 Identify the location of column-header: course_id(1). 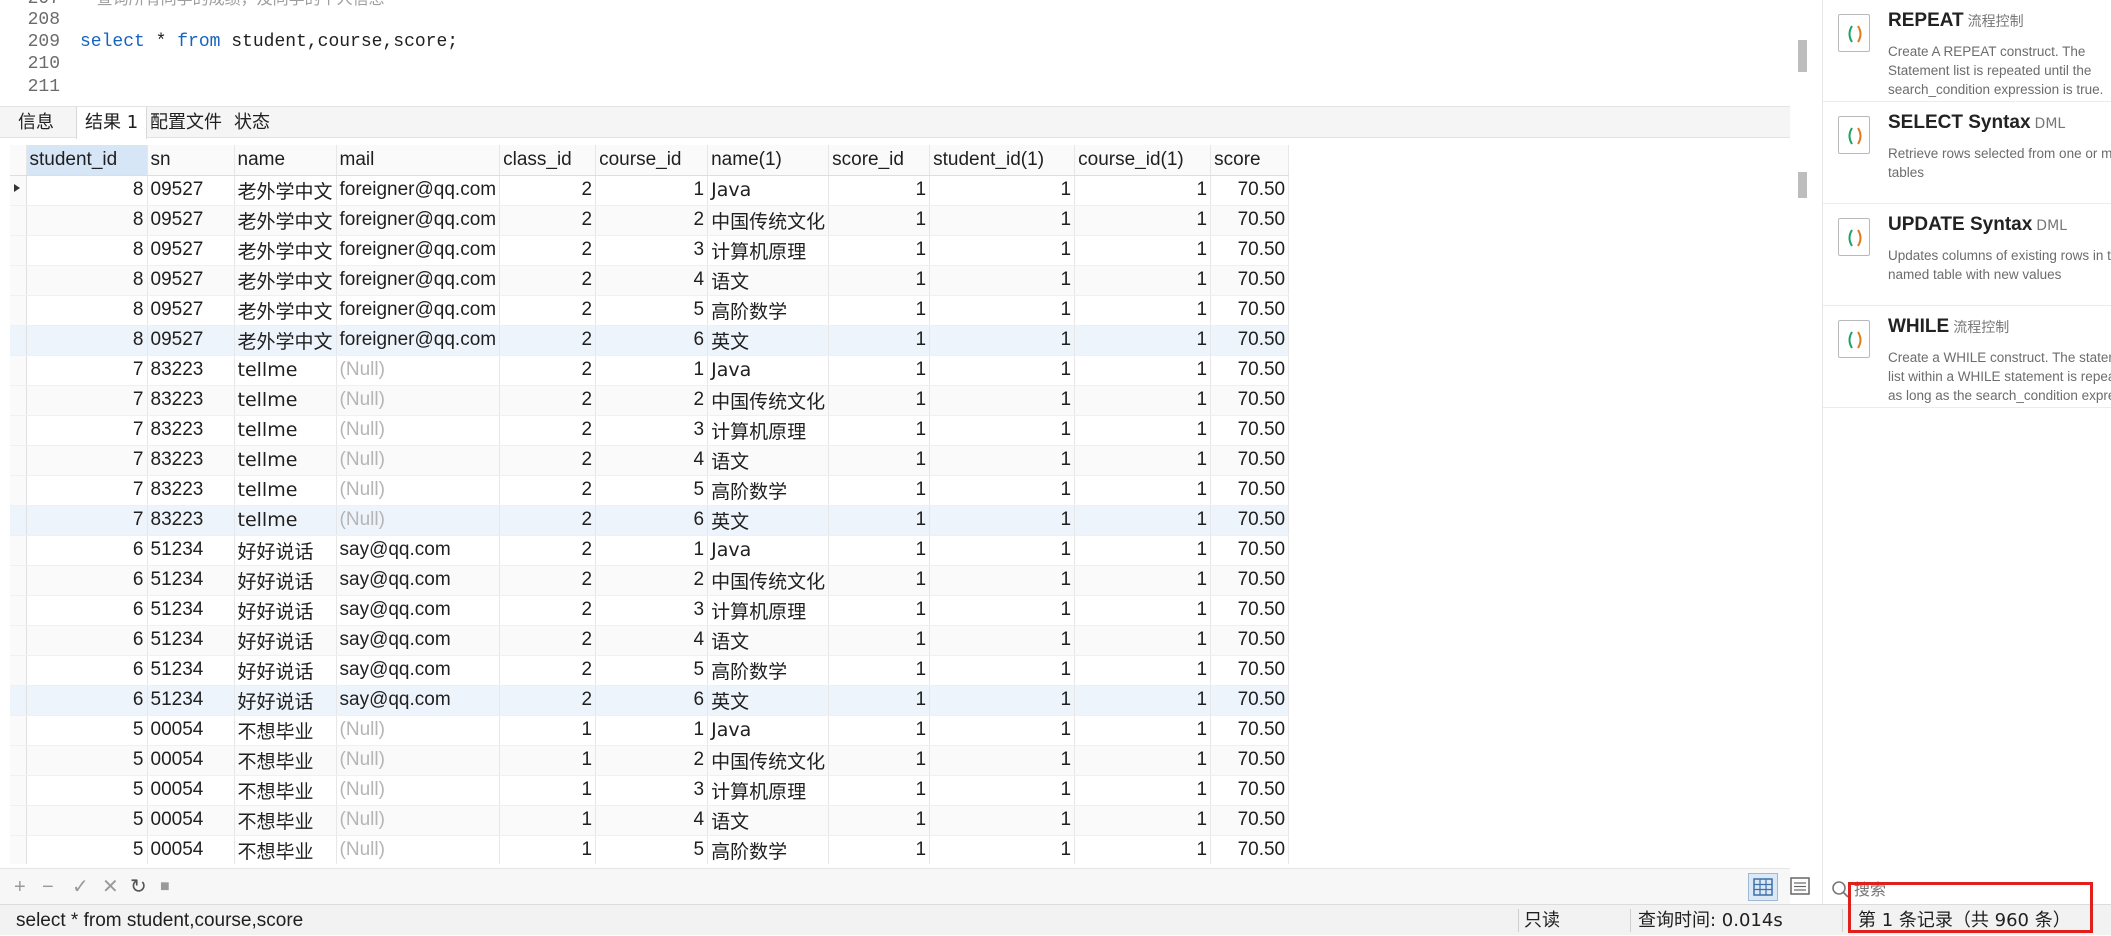
(1143, 160).